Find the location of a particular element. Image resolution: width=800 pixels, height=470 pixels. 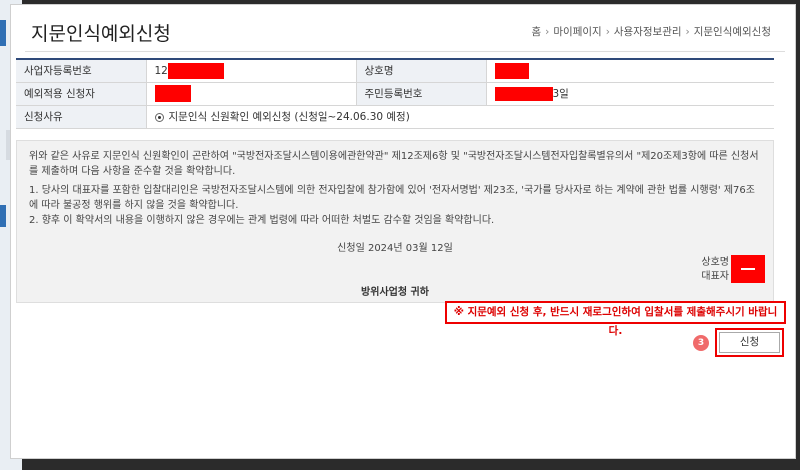

reason-value: 지문인식 신원확인 예외신청 (신청일~24.06.30 예정) is located at coordinates (460, 116).